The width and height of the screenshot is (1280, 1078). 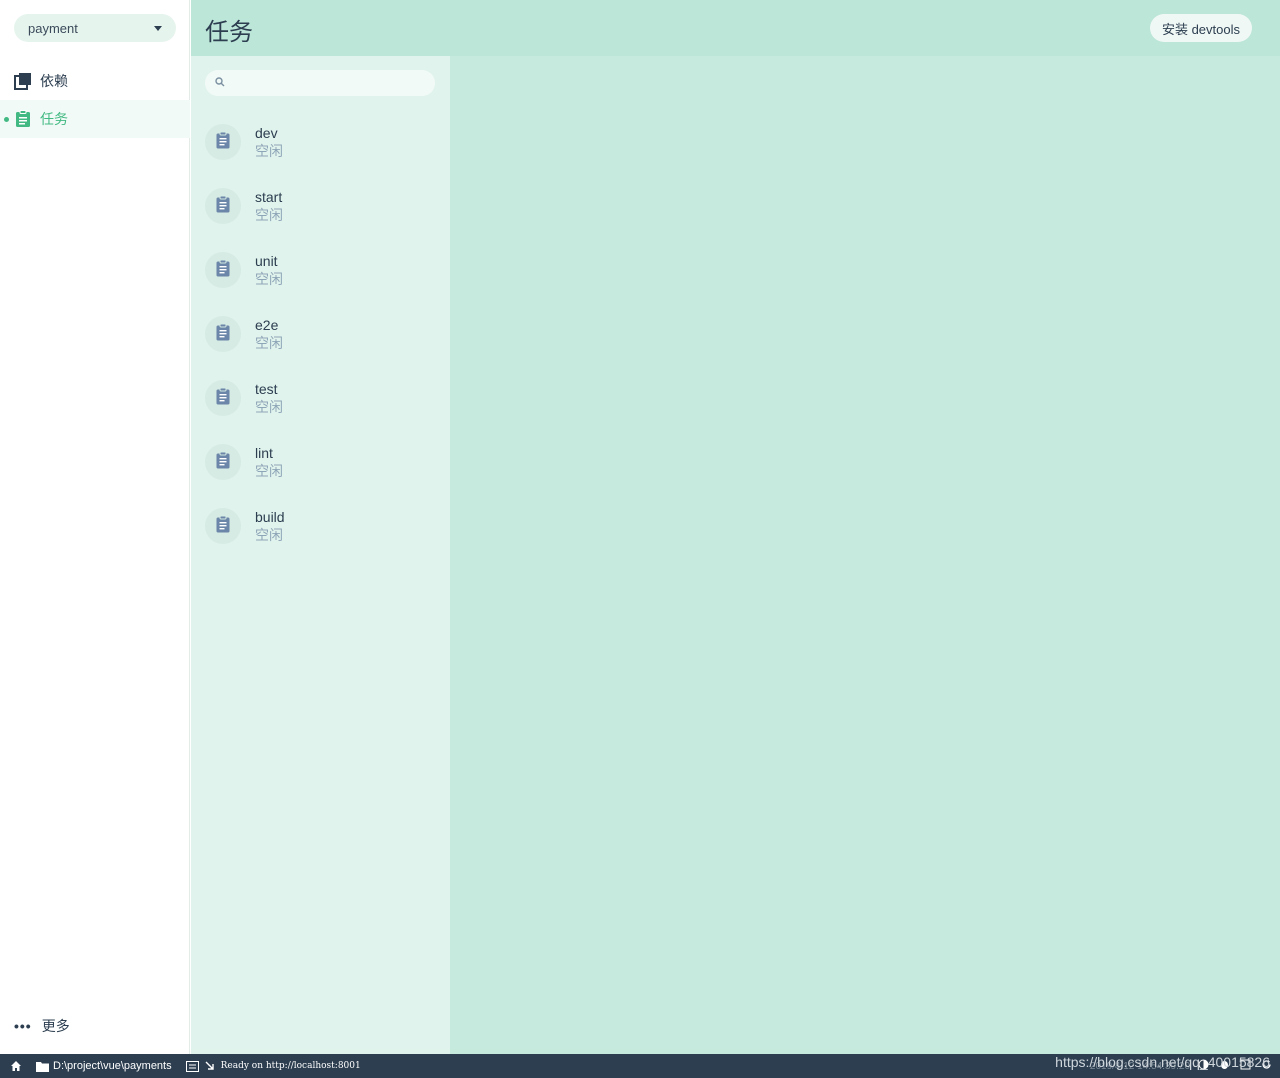 I want to click on task-text: start 空闲, so click(x=269, y=206).